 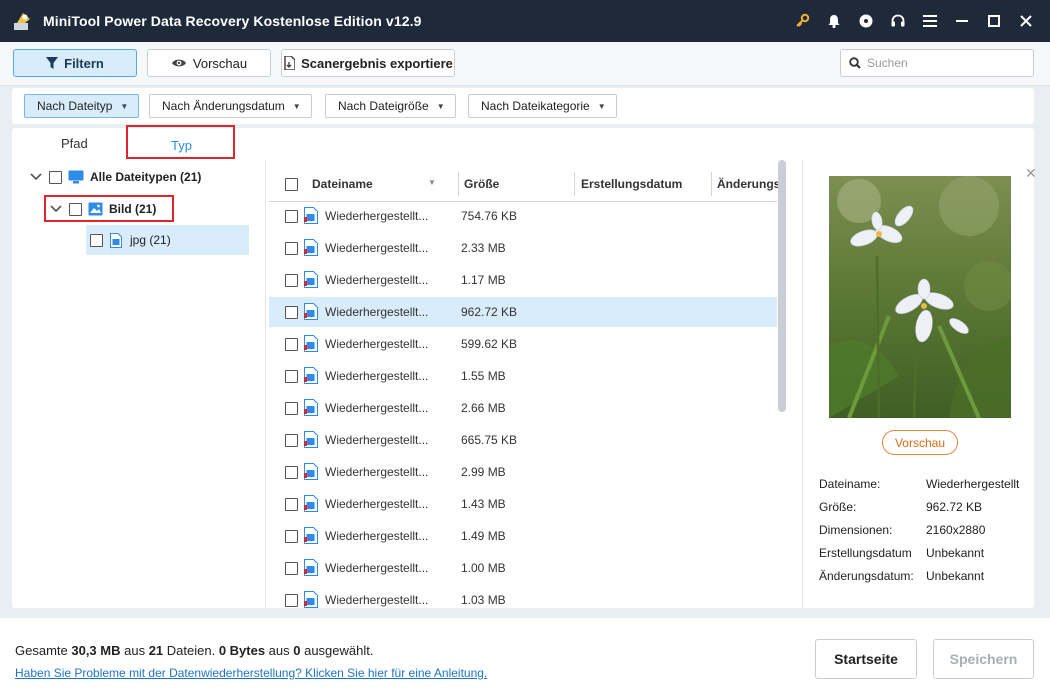 I want to click on tab-type: Typ, so click(x=181, y=145).